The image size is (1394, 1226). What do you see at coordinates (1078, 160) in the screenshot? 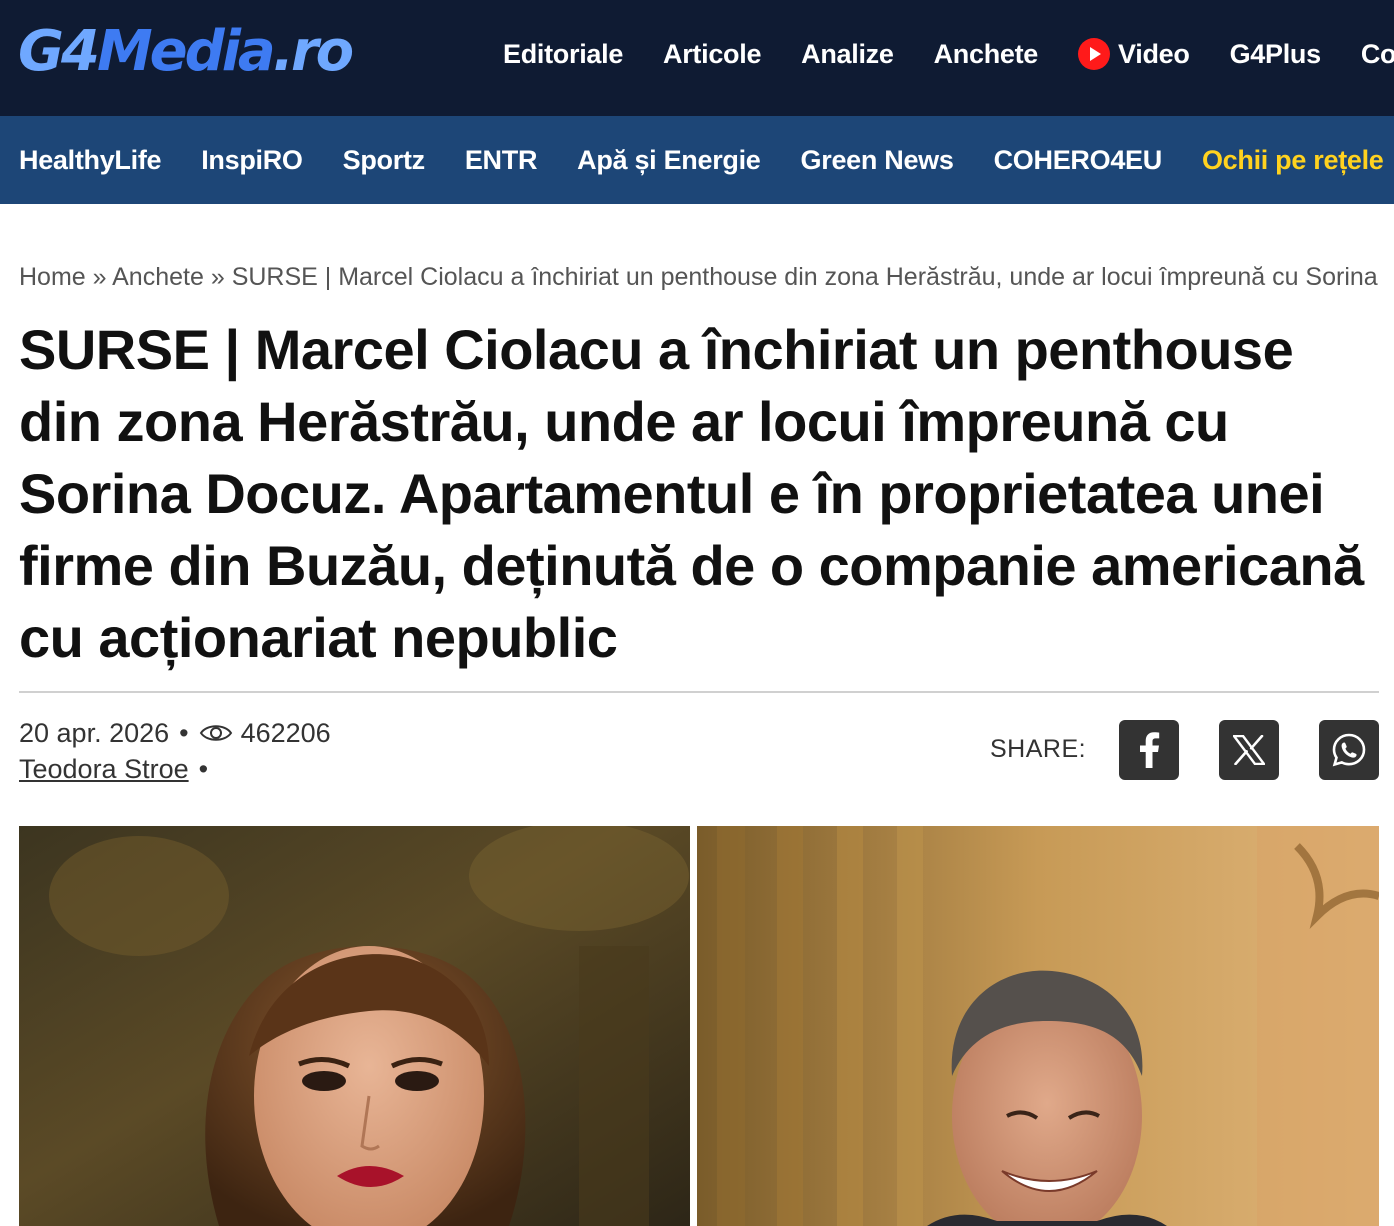
I see `subnav-cohero4eu: COHERO4EU` at bounding box center [1078, 160].